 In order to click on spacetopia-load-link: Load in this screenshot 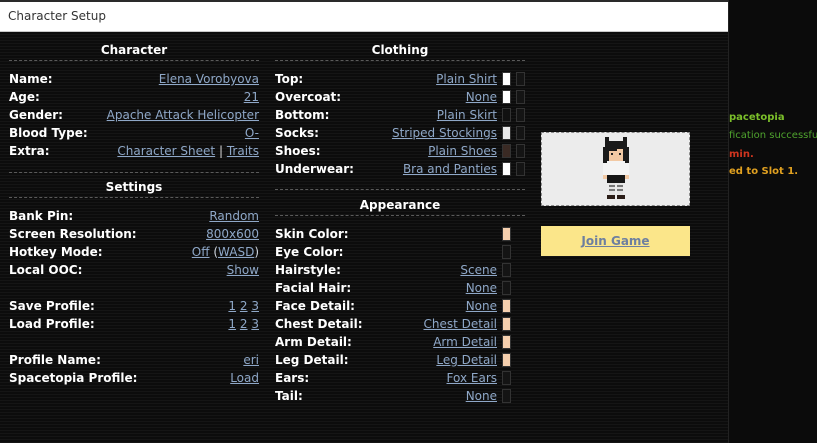, I will do `click(244, 378)`.